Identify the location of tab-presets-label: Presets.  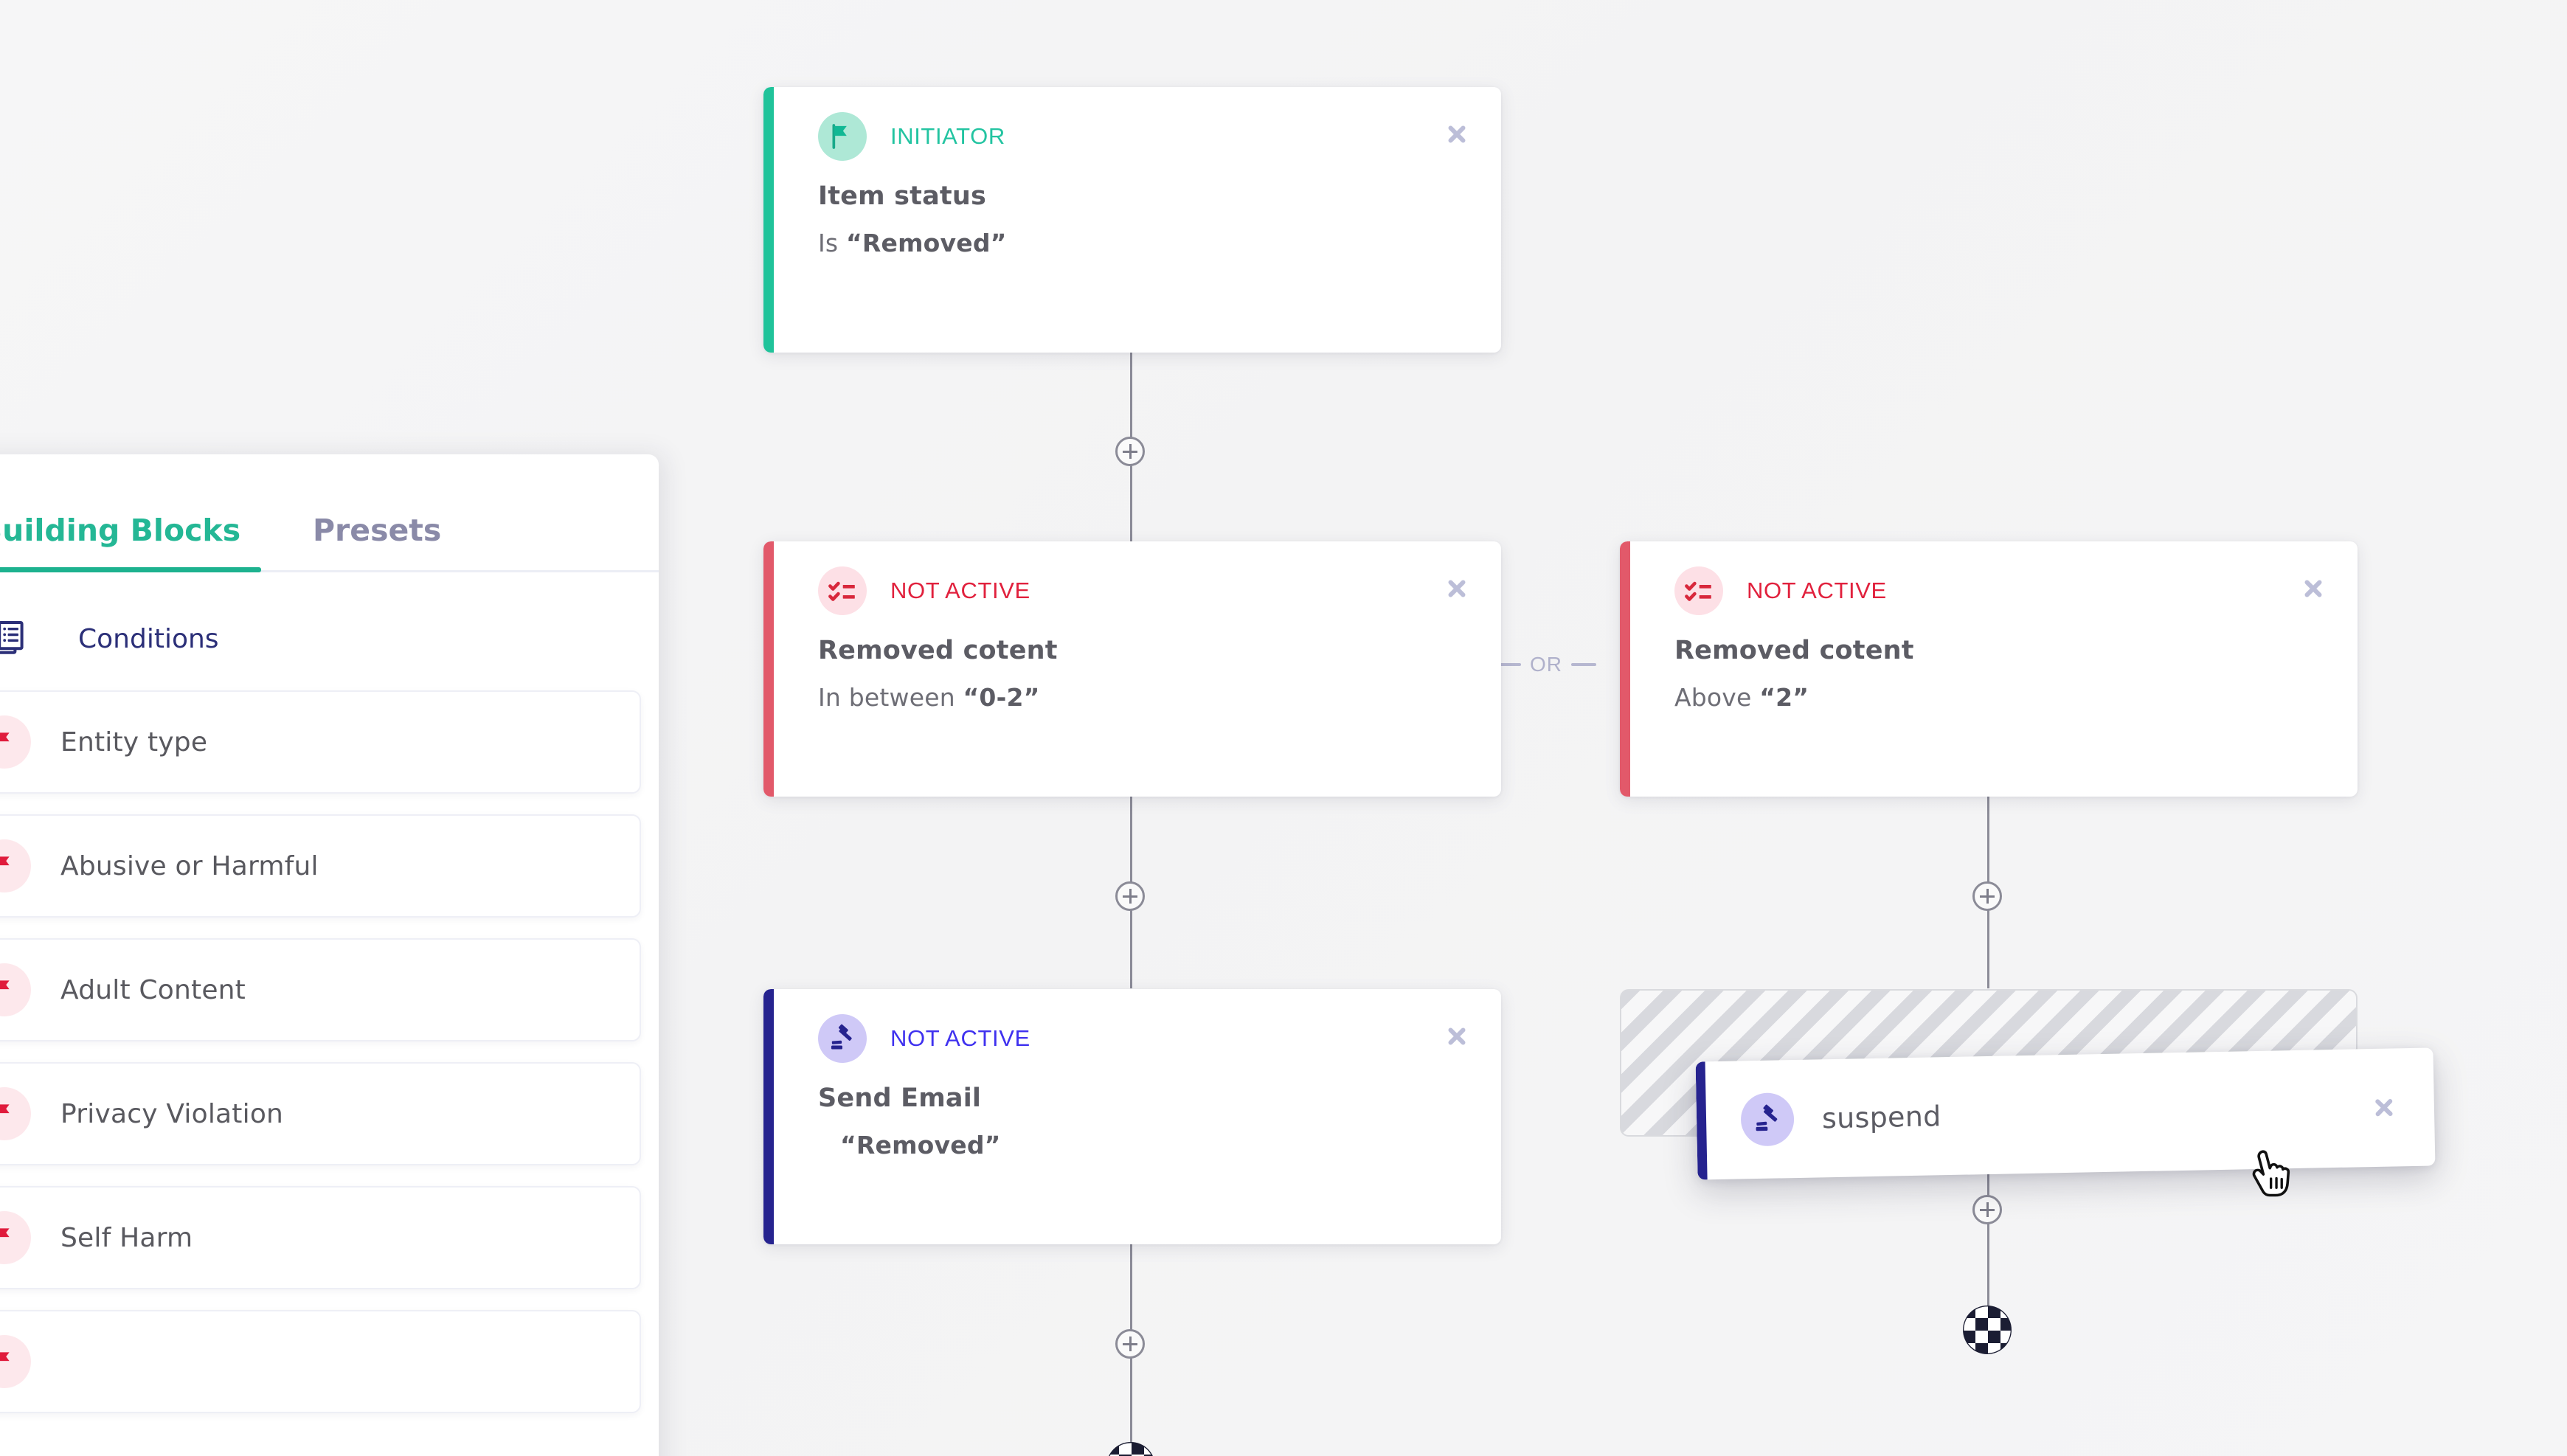
(377, 530).